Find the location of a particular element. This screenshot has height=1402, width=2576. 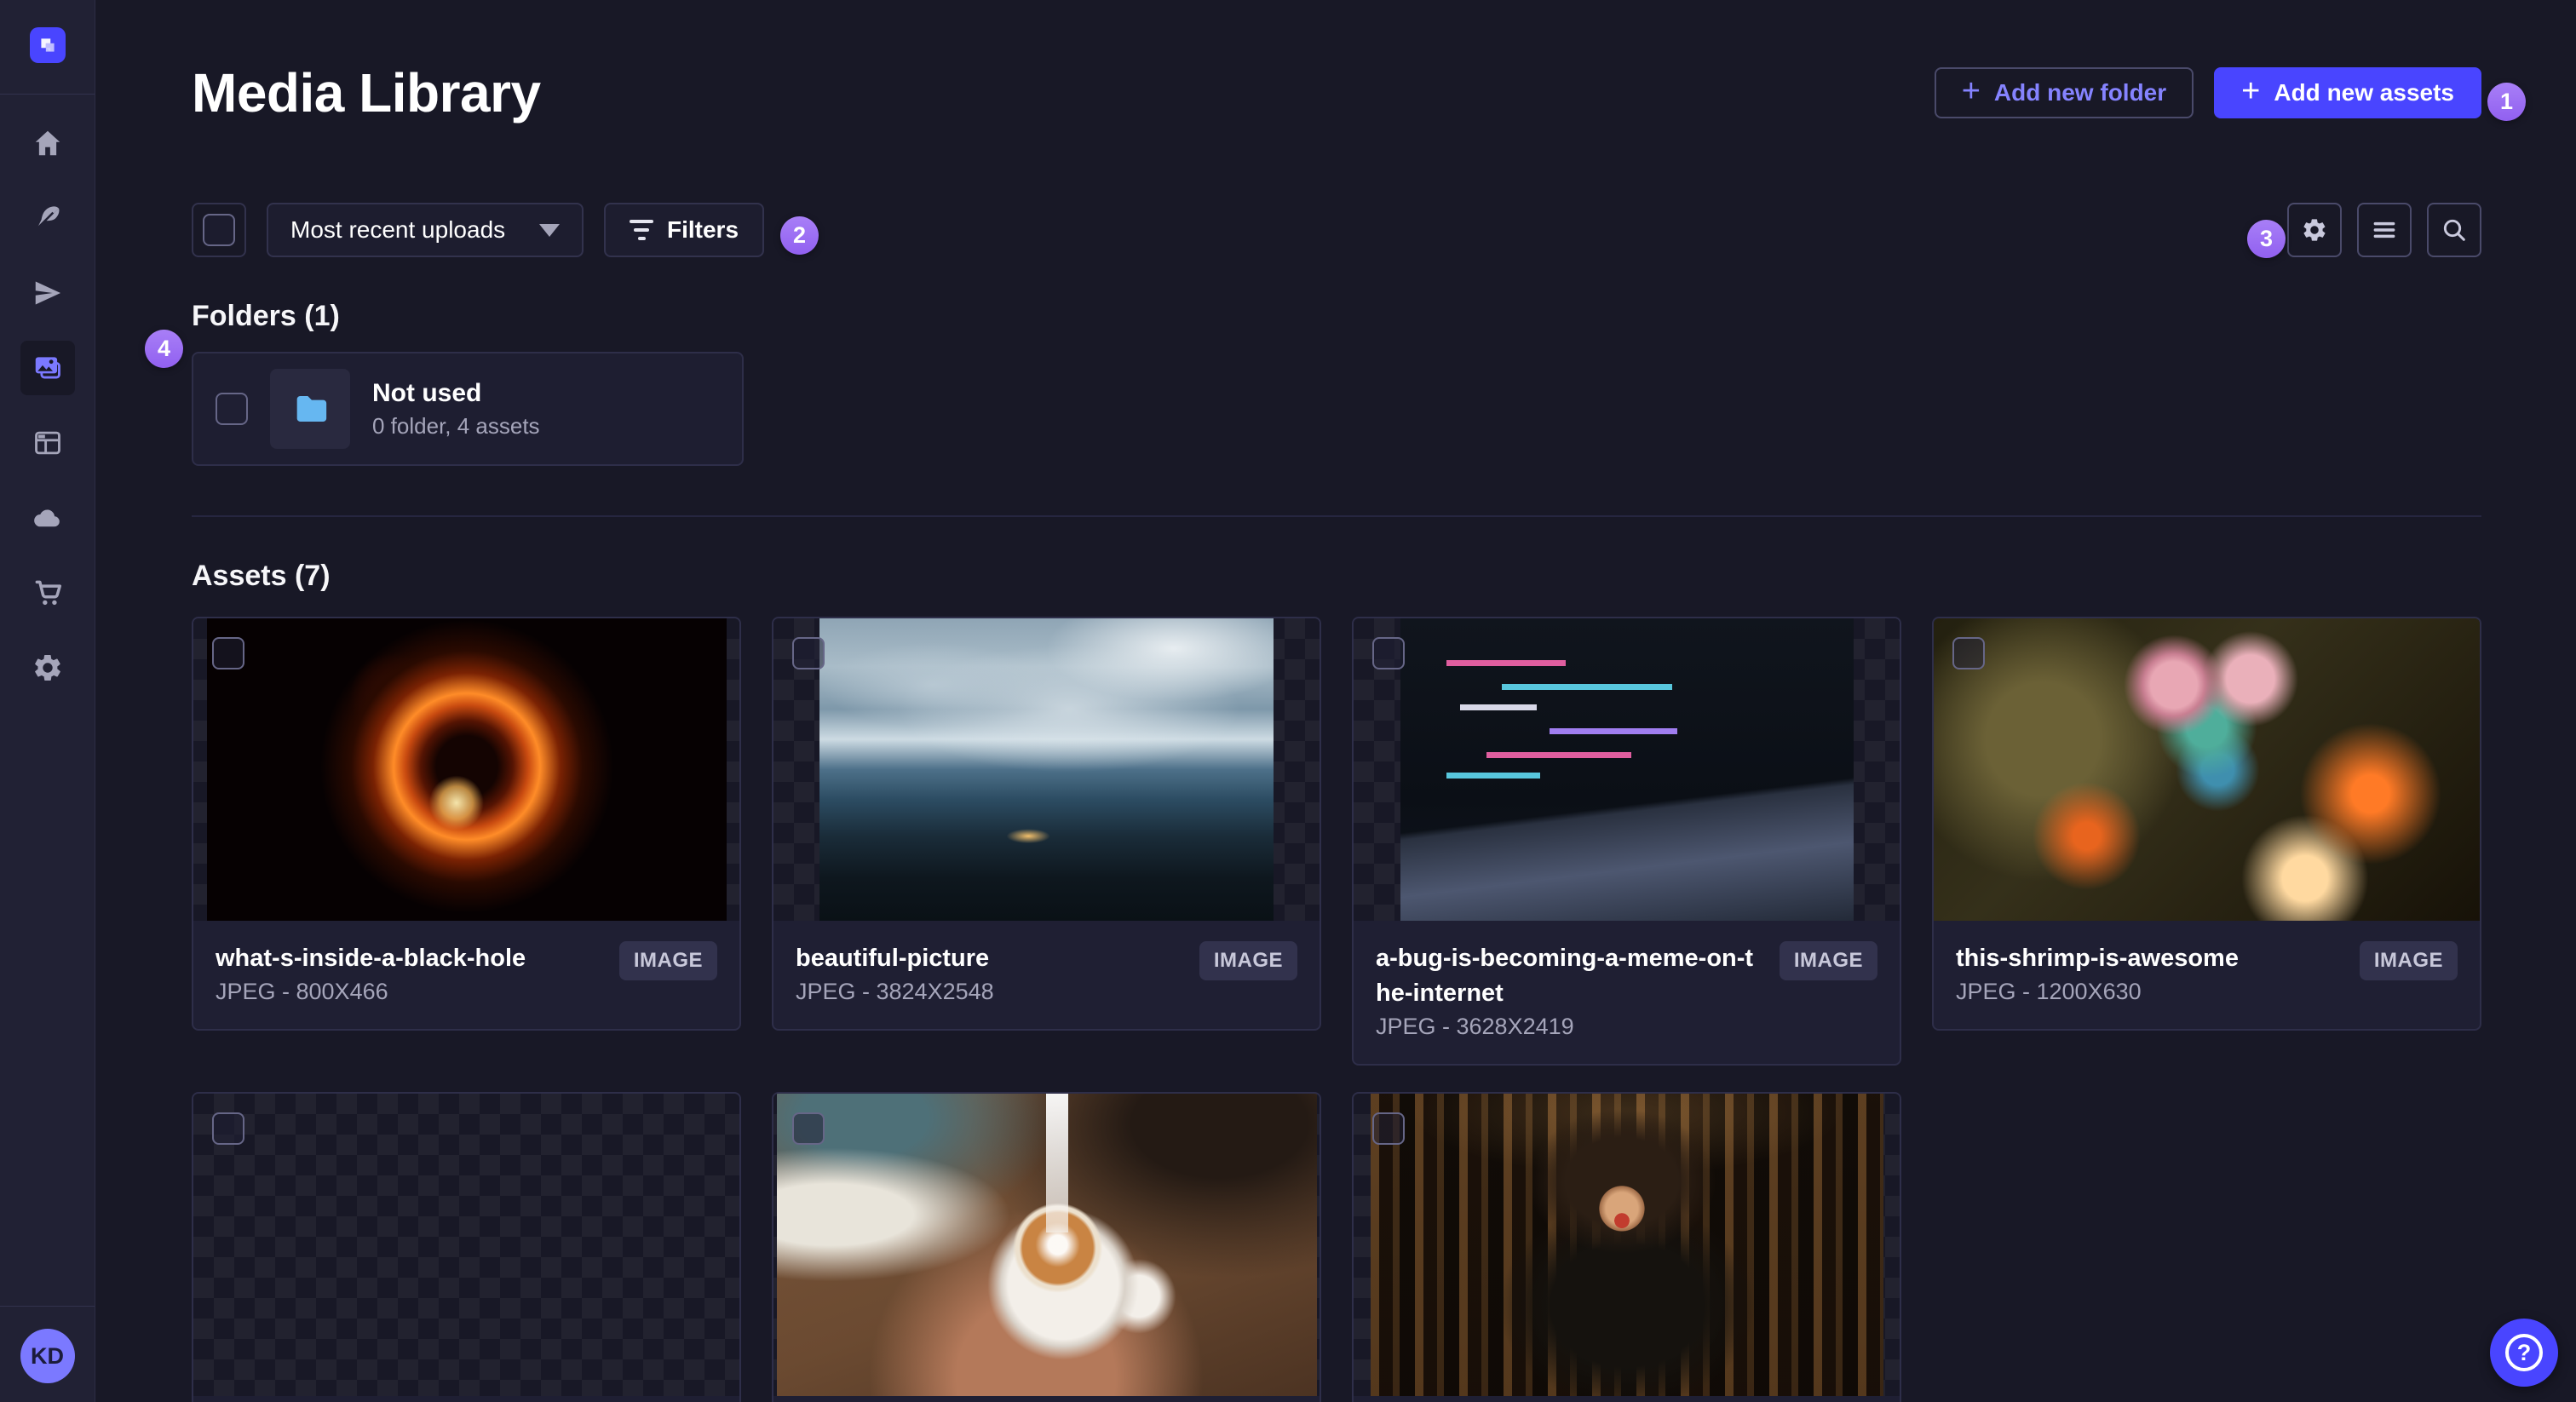

sidebar-item-home is located at coordinates (48, 143).